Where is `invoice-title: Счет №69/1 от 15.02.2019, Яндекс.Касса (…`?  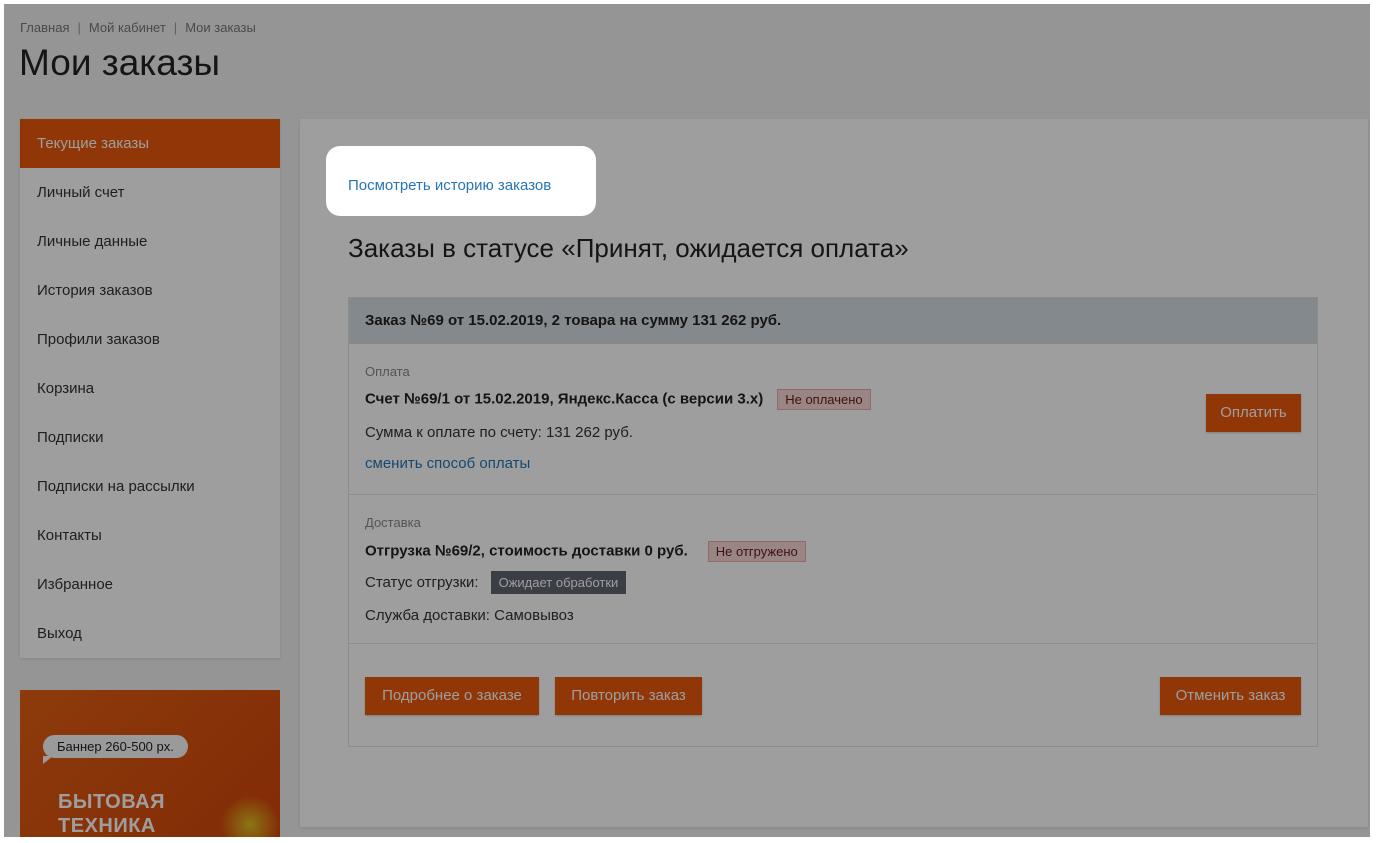
invoice-title: Счет №69/1 от 15.02.2019, Яндекс.Касса (… is located at coordinates (564, 399).